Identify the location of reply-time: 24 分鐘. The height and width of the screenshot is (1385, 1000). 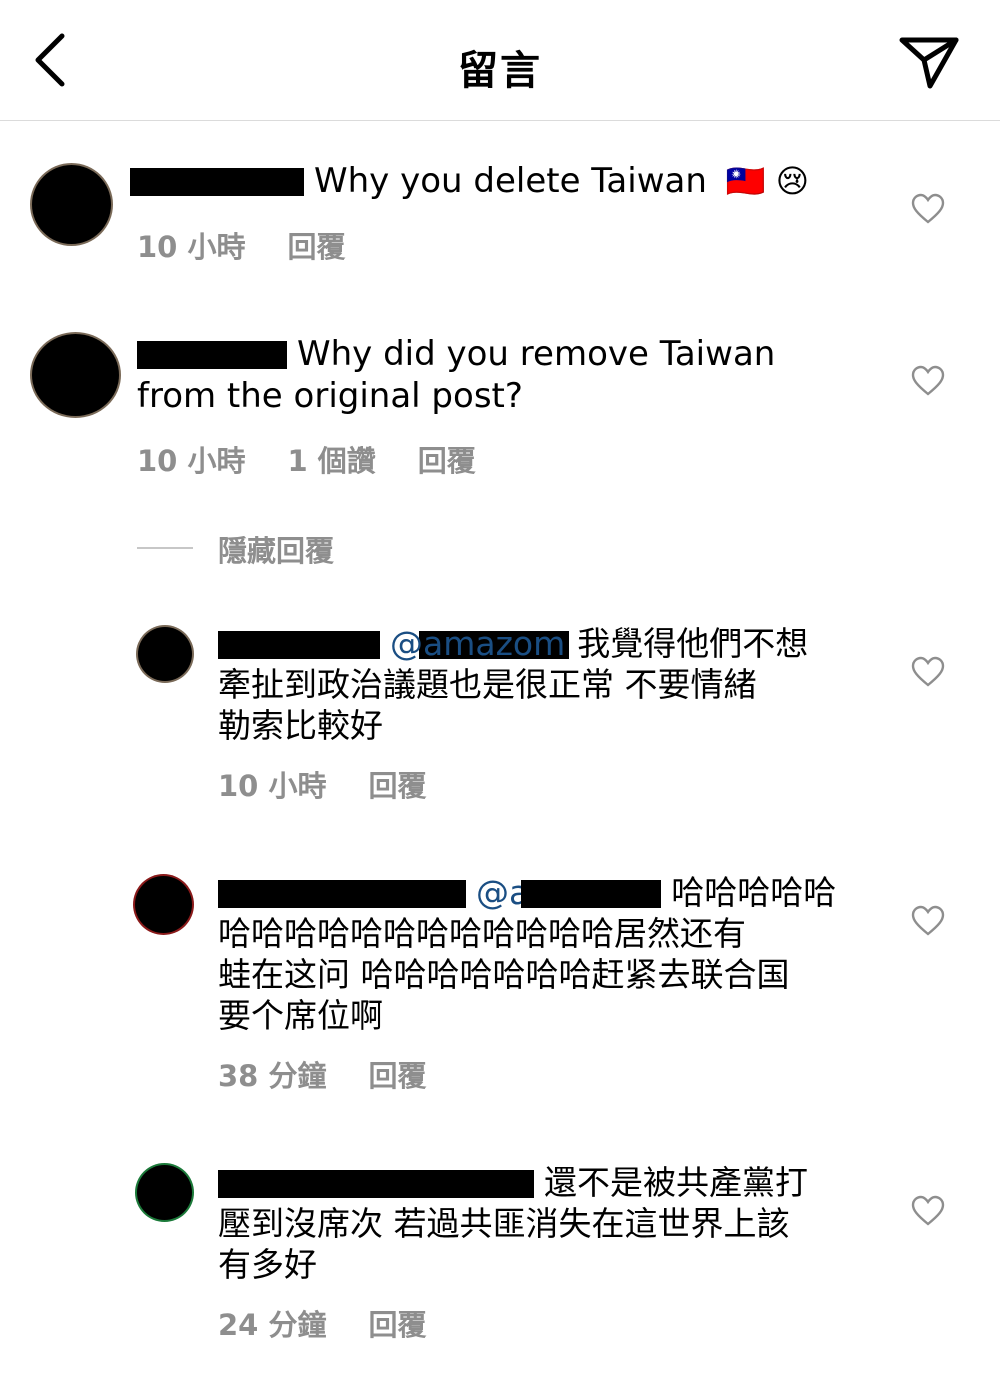
(272, 1325).